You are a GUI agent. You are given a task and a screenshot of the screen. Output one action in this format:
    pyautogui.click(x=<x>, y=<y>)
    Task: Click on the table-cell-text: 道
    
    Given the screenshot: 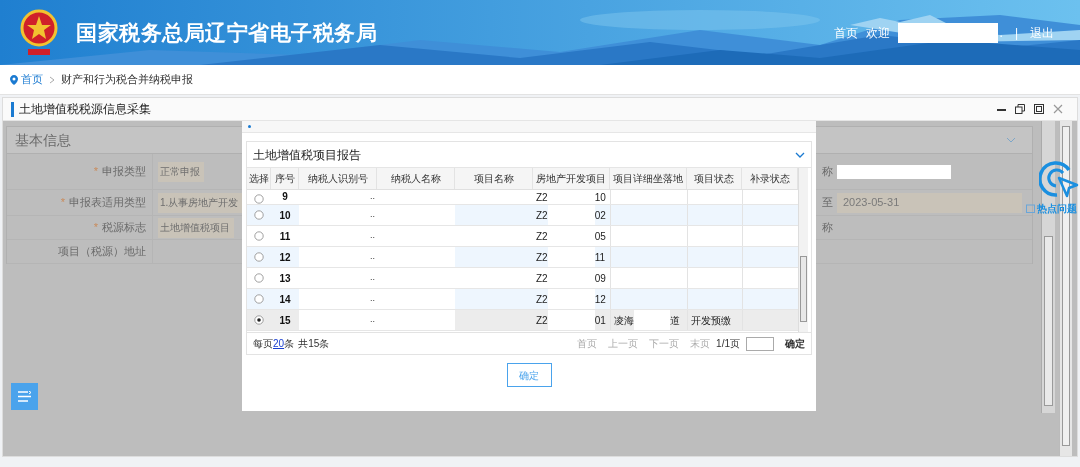 What is the action you would take?
    pyautogui.click(x=675, y=320)
    